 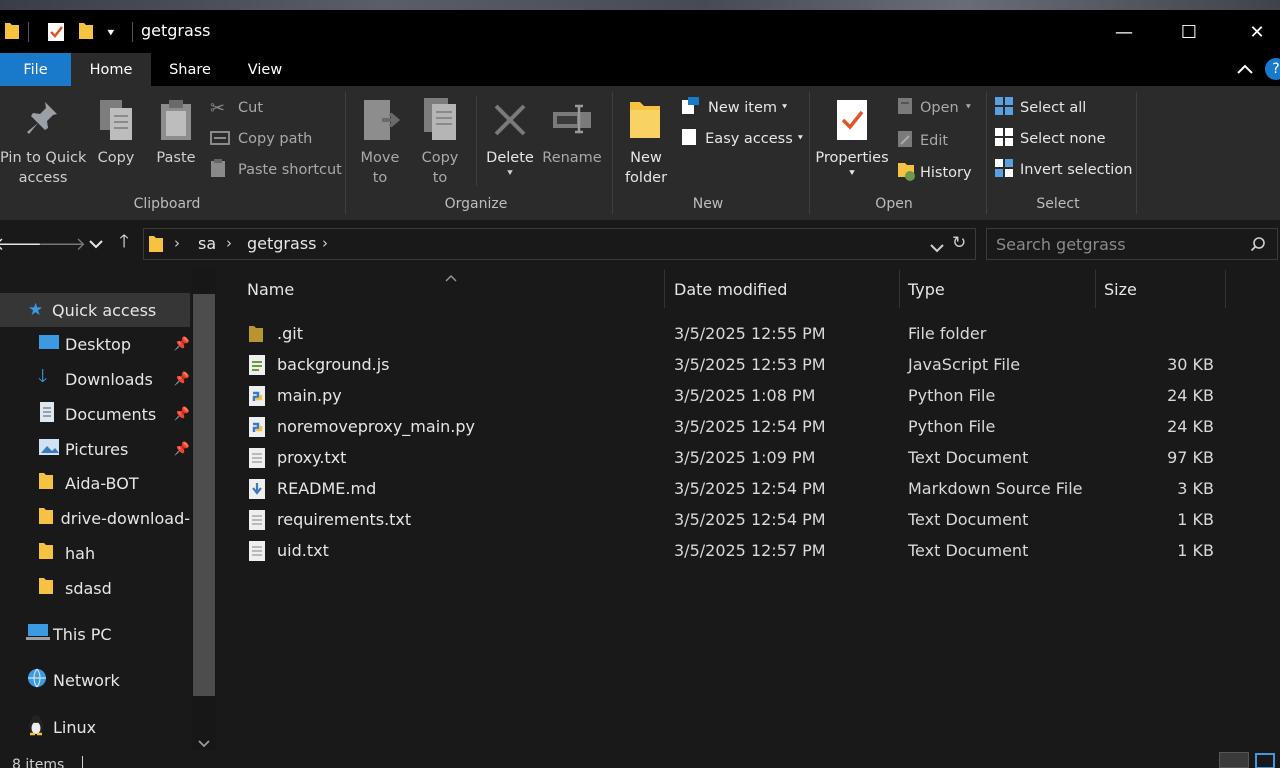 What do you see at coordinates (95, 680) in the screenshot?
I see `nav-item-network: Network` at bounding box center [95, 680].